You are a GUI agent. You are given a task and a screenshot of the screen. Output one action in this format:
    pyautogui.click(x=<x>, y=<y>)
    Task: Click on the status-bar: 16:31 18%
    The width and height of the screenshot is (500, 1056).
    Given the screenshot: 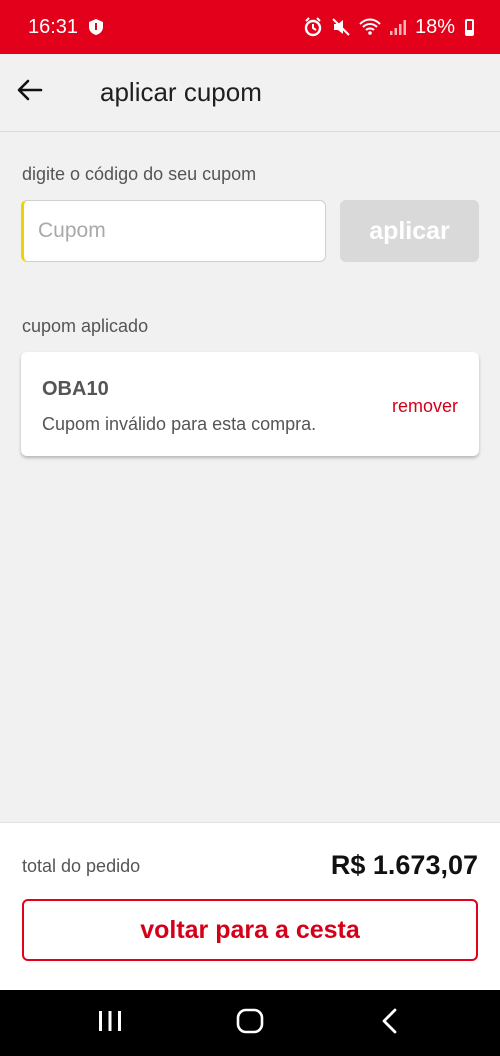 What is the action you would take?
    pyautogui.click(x=250, y=27)
    